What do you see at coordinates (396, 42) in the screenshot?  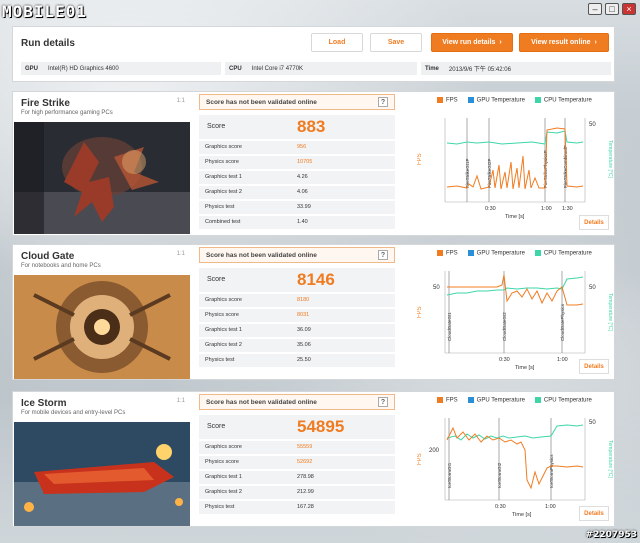 I see `save-button: Save` at bounding box center [396, 42].